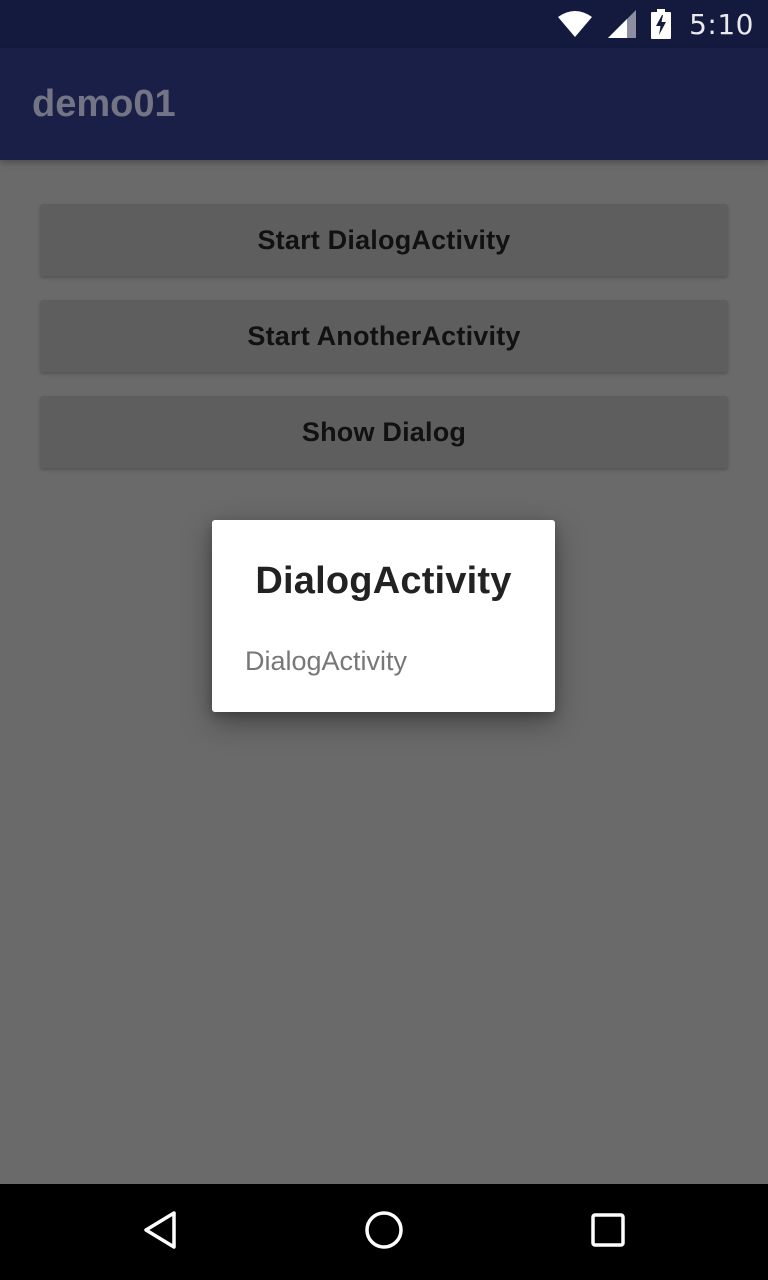 This screenshot has height=1280, width=768. I want to click on back-icon, so click(160, 1232).